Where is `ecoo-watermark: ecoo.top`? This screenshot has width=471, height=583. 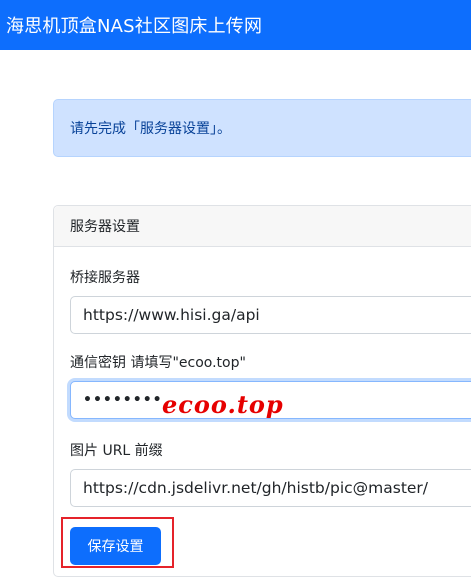 ecoo-watermark: ecoo.top is located at coordinates (223, 404).